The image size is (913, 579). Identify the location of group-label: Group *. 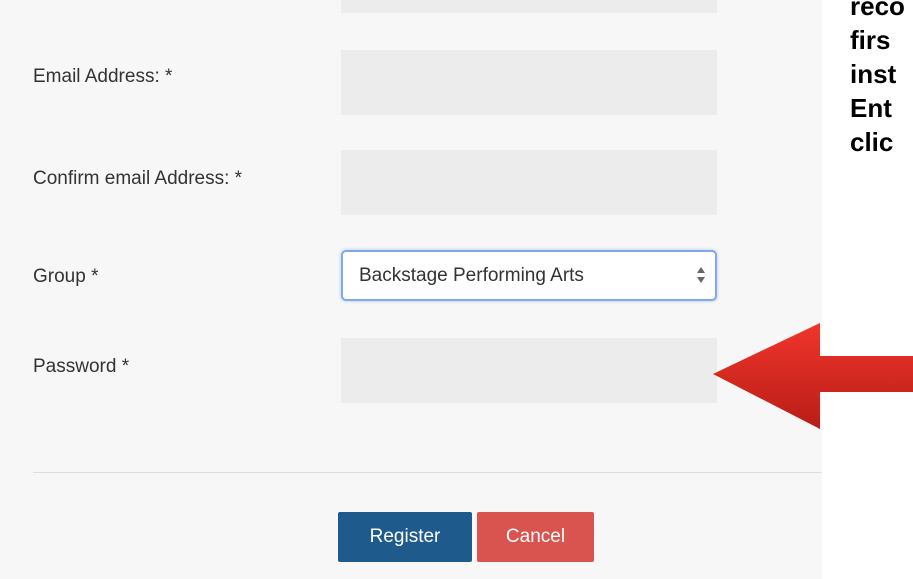
(66, 276).